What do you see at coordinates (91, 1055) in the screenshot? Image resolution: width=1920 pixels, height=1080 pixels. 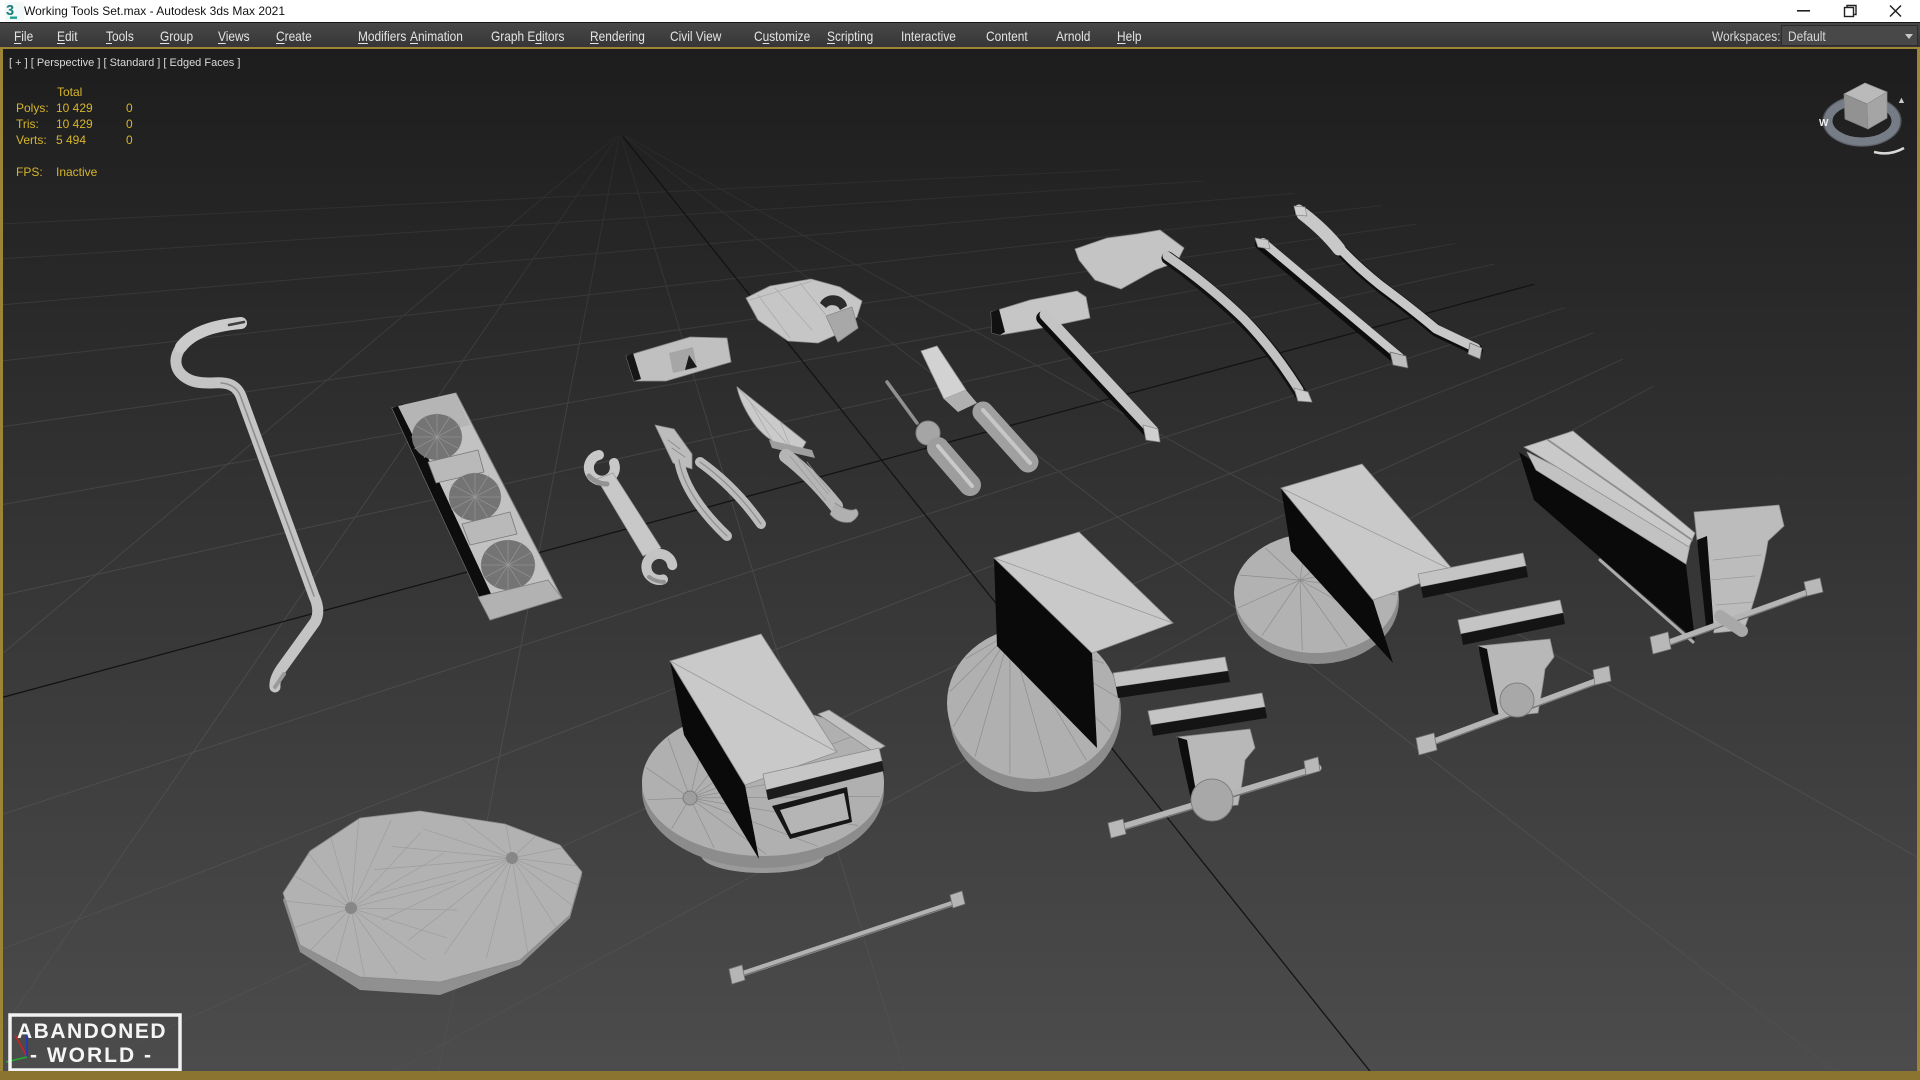 I see `svg-text: - WORLD -` at bounding box center [91, 1055].